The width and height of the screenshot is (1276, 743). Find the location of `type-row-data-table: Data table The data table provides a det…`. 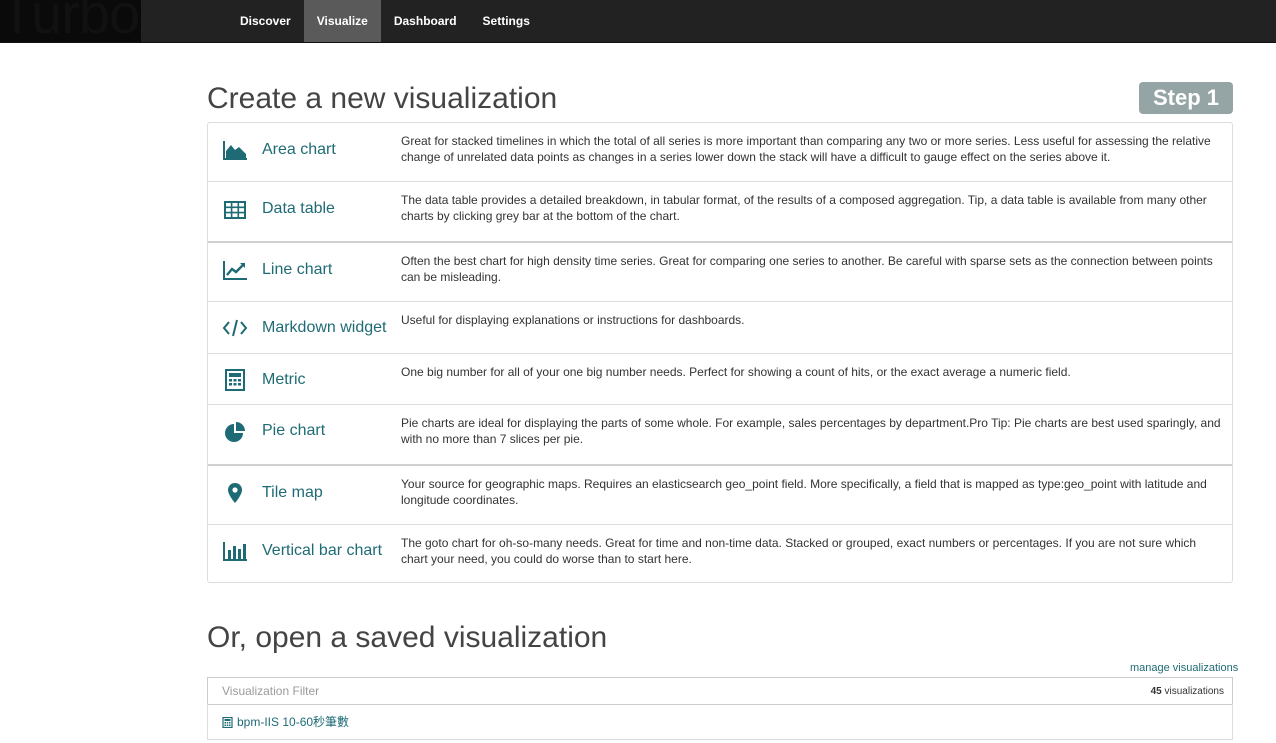

type-row-data-table: Data table The data table provides a det… is located at coordinates (720, 211).